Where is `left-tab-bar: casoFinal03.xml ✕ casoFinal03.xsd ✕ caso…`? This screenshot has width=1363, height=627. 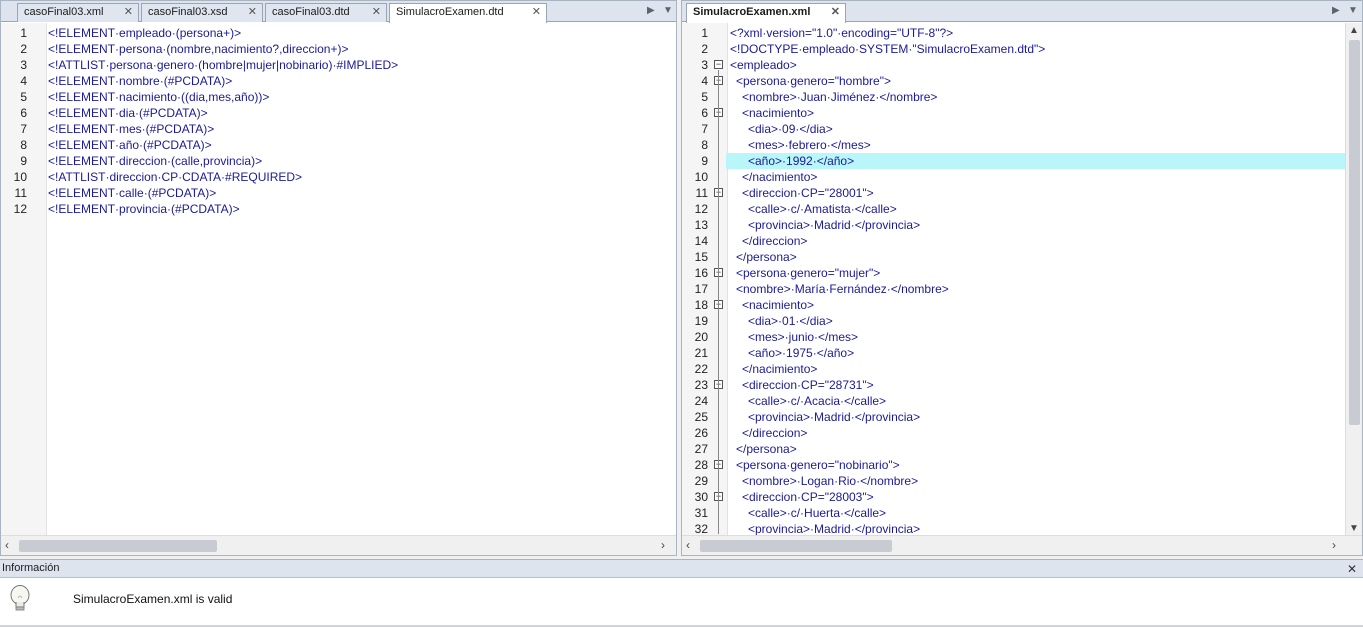 left-tab-bar: casoFinal03.xml ✕ casoFinal03.xsd ✕ caso… is located at coordinates (338, 12).